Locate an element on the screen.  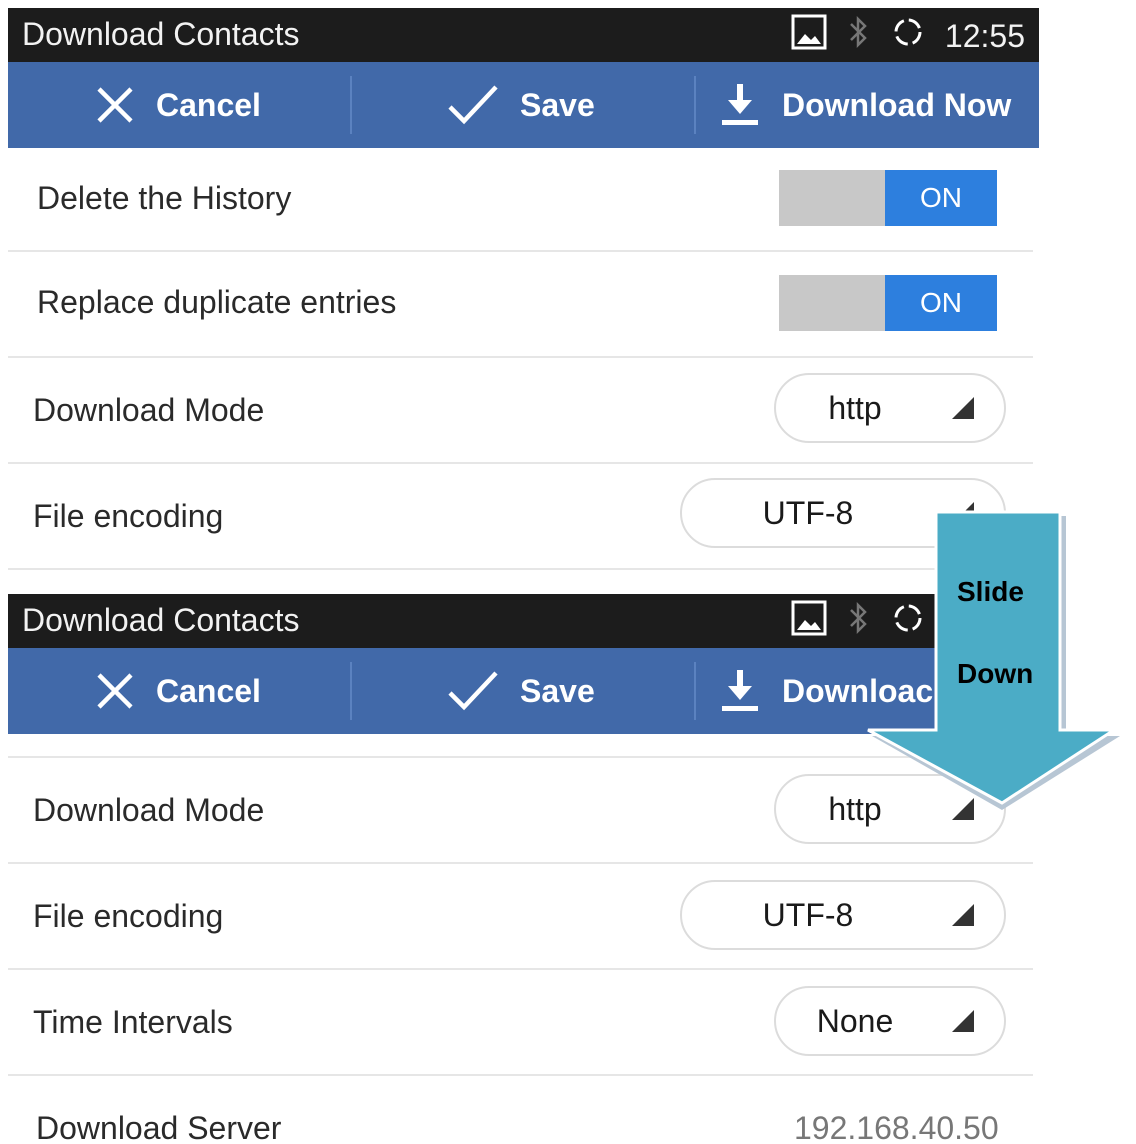
callout-text-down: Down is located at coordinates (995, 673).